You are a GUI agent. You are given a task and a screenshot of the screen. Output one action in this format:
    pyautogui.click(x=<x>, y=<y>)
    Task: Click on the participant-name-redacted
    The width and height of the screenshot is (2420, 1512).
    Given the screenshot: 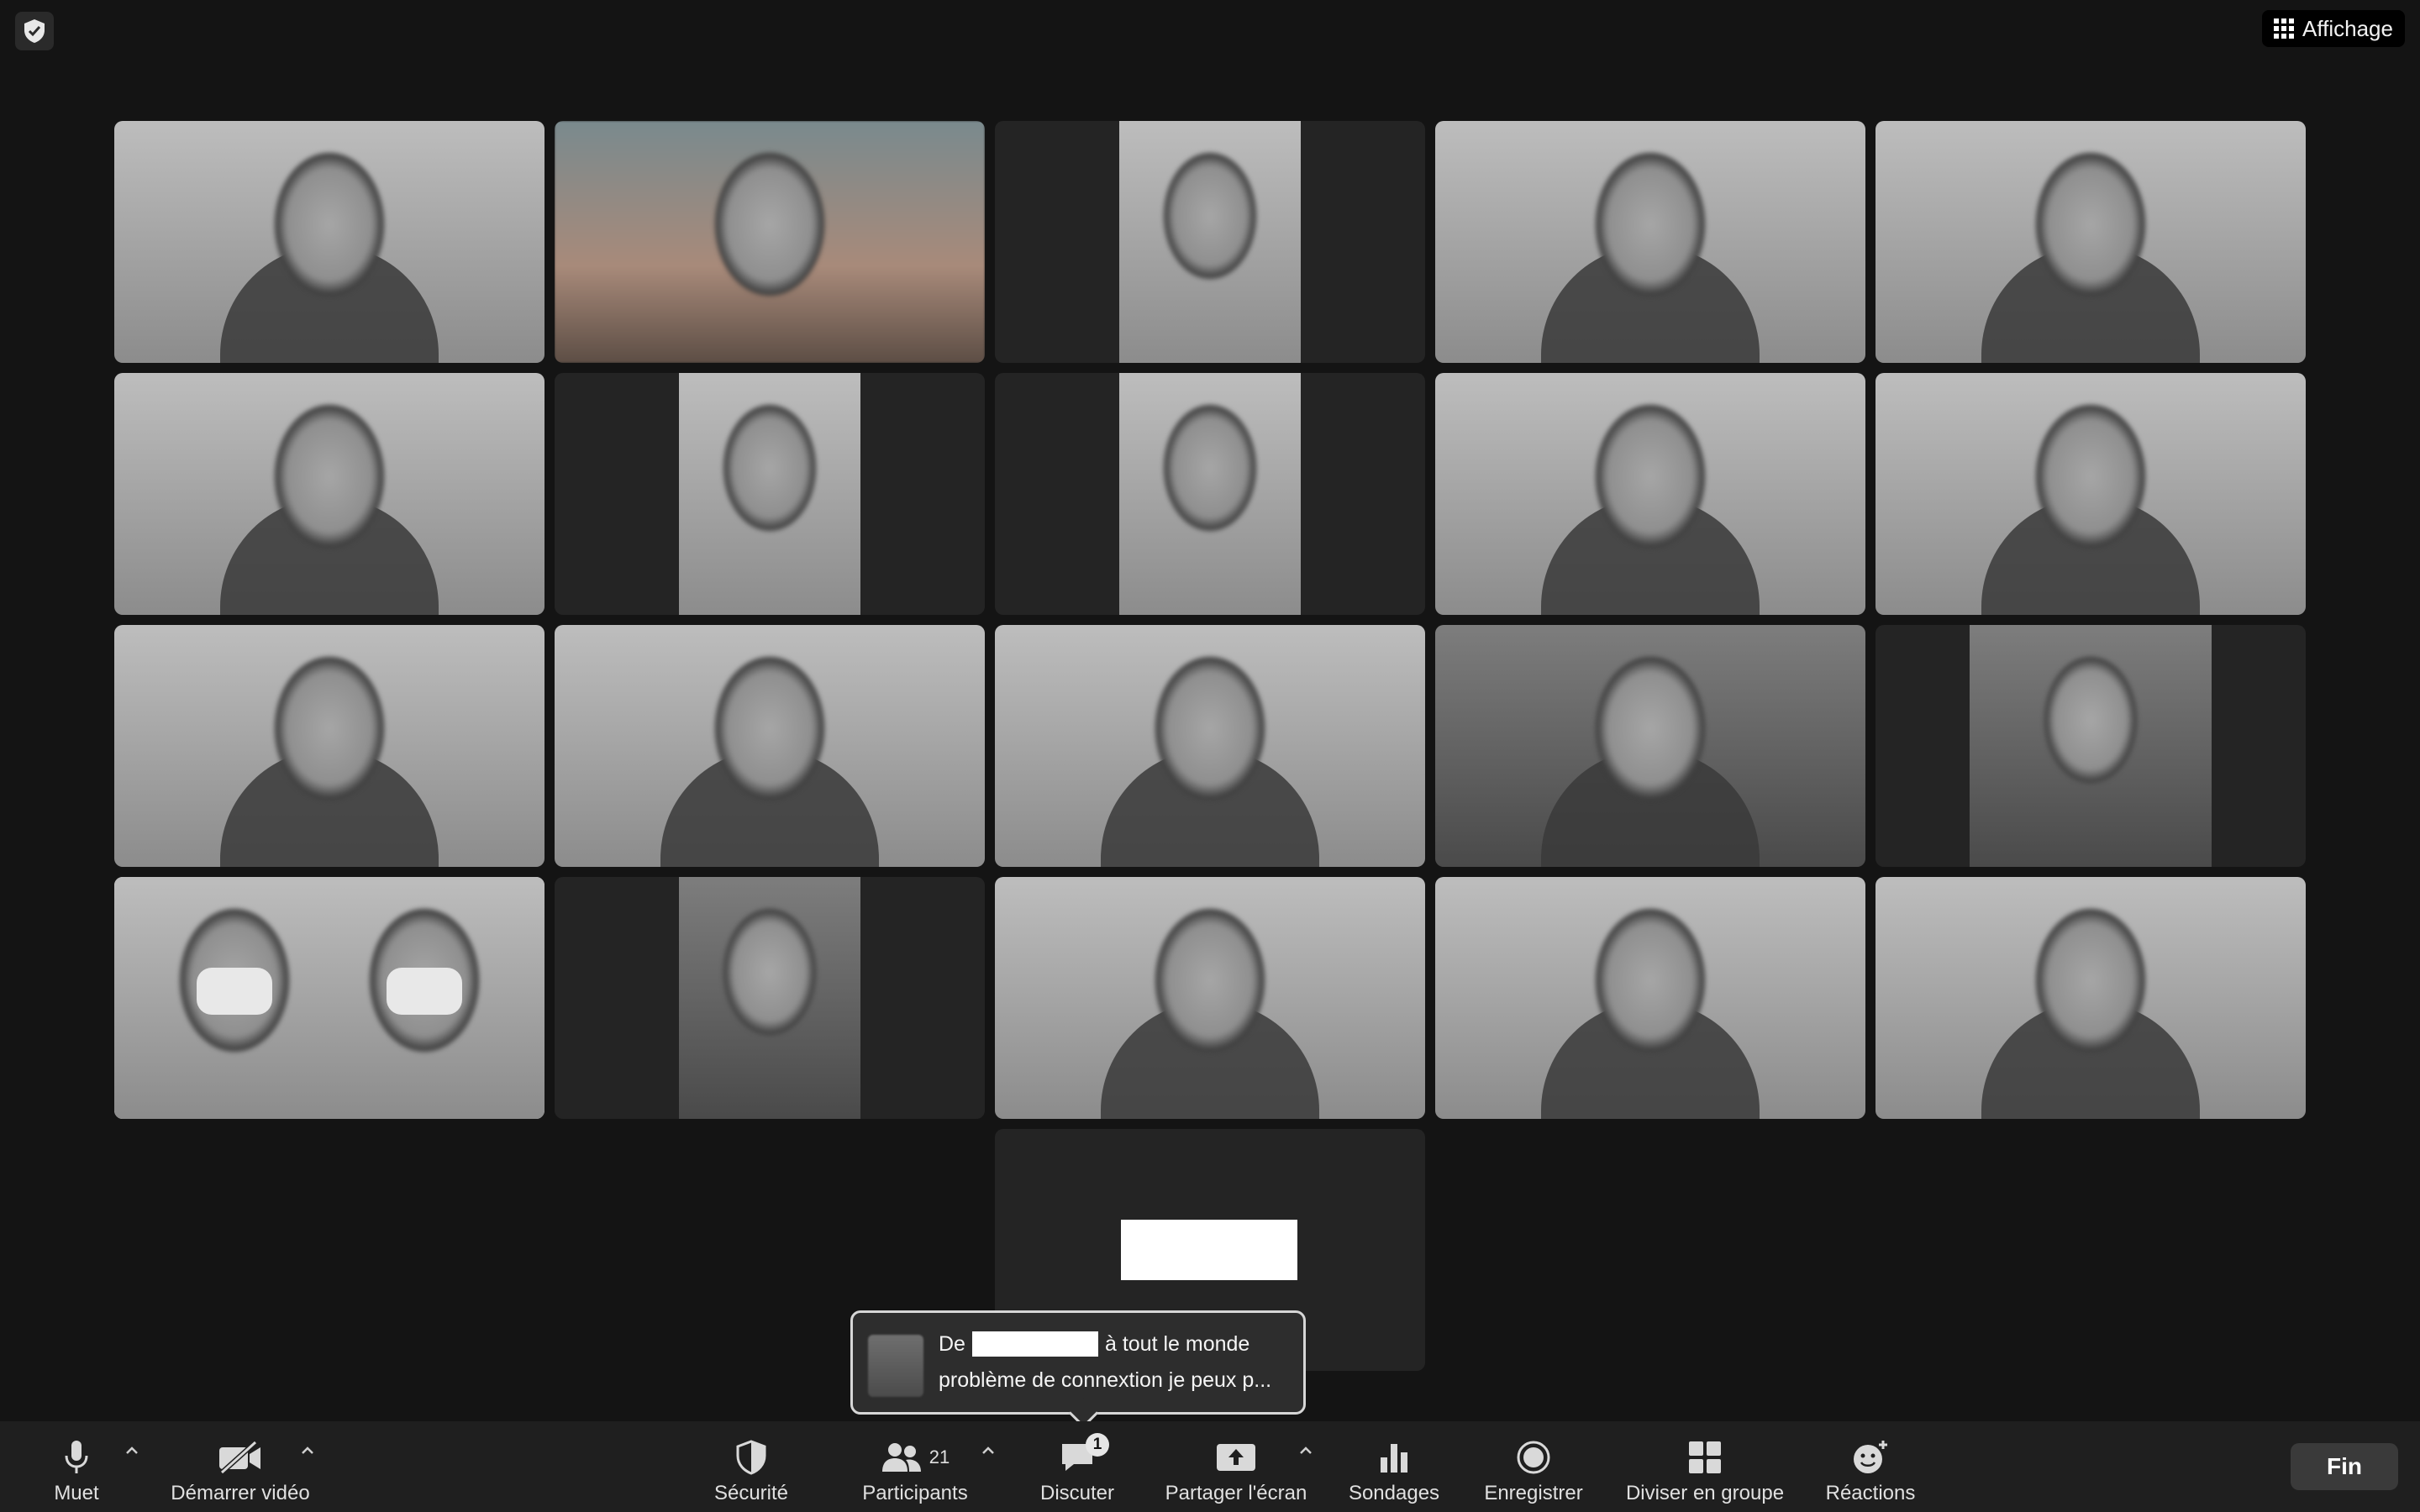 What is the action you would take?
    pyautogui.click(x=1209, y=1250)
    